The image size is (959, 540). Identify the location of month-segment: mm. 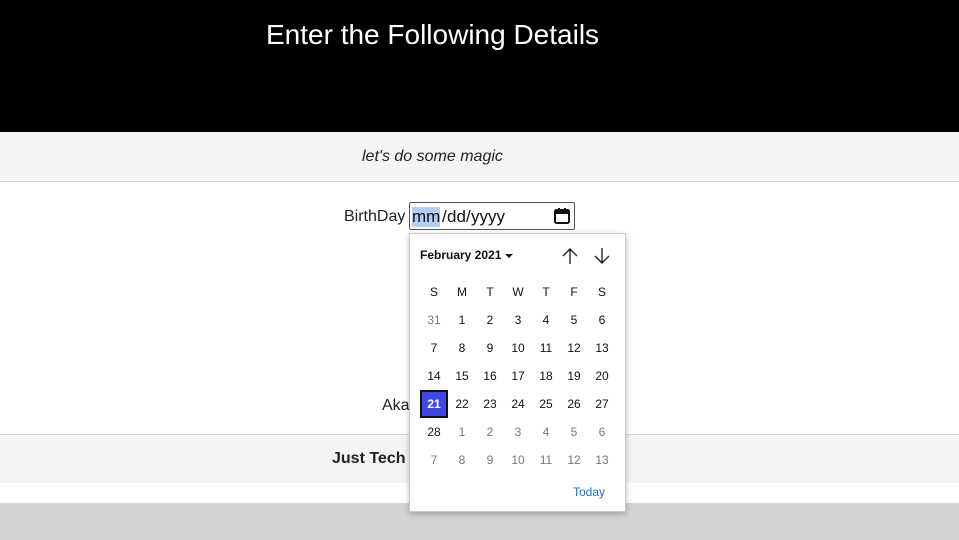
(426, 217).